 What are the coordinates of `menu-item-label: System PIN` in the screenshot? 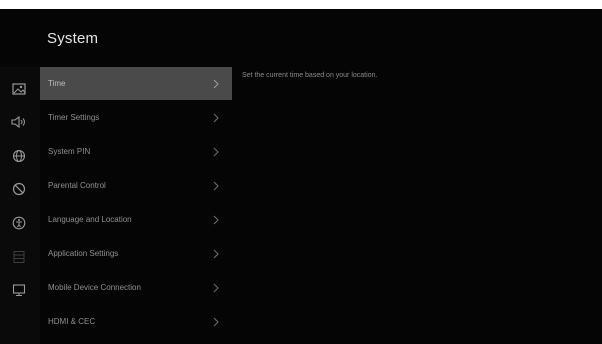 It's located at (69, 151).